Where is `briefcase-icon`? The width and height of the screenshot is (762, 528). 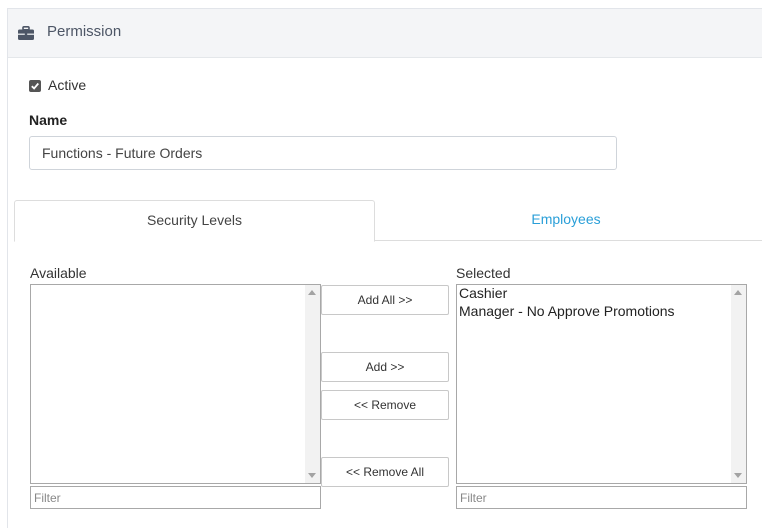
briefcase-icon is located at coordinates (26, 33).